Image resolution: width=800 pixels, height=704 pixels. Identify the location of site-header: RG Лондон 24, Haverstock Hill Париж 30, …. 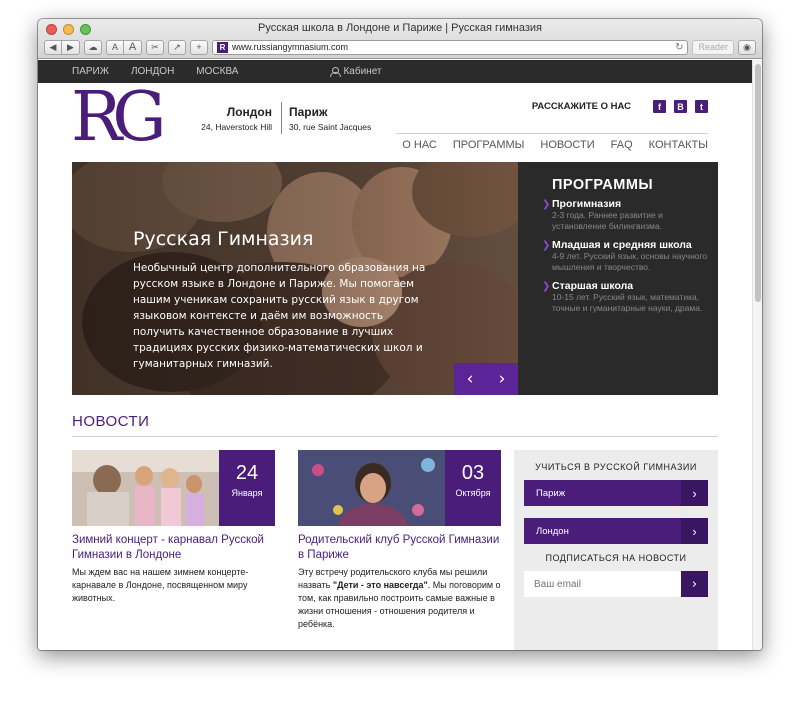
(395, 122).